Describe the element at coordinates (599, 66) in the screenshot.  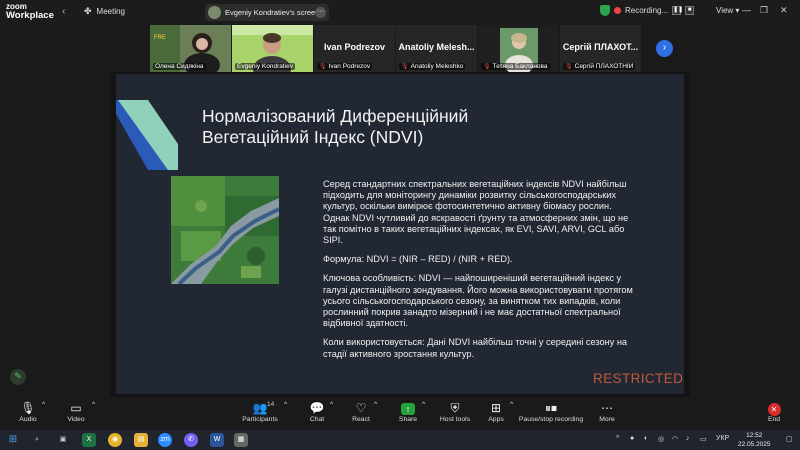
I see `participant-name: 🎙 Сергій ПЛАХОТНІЙ` at that location.